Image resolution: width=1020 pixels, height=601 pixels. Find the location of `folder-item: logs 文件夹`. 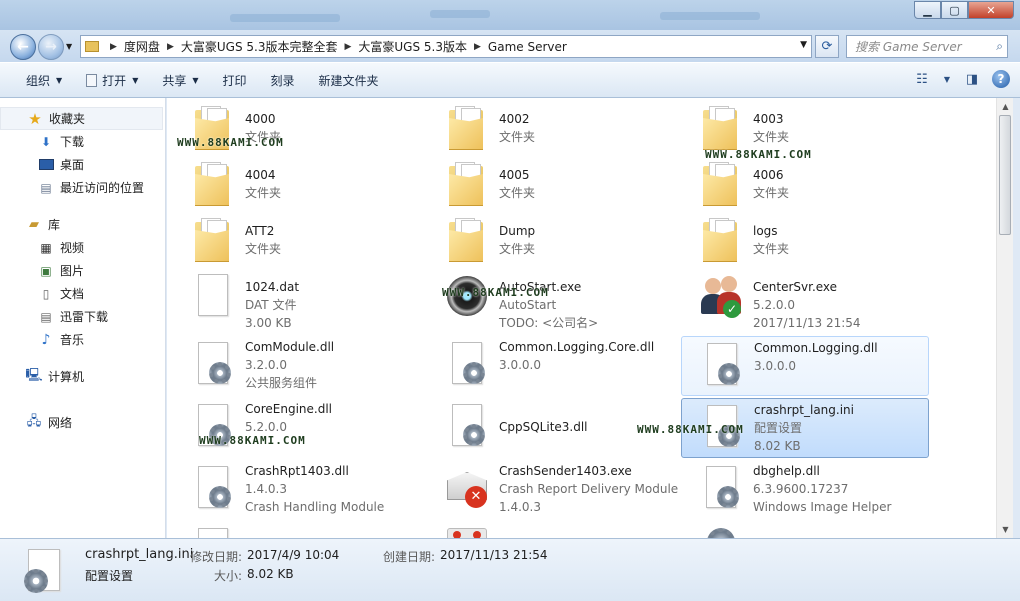

folder-item: logs 文件夹 is located at coordinates (805, 240).